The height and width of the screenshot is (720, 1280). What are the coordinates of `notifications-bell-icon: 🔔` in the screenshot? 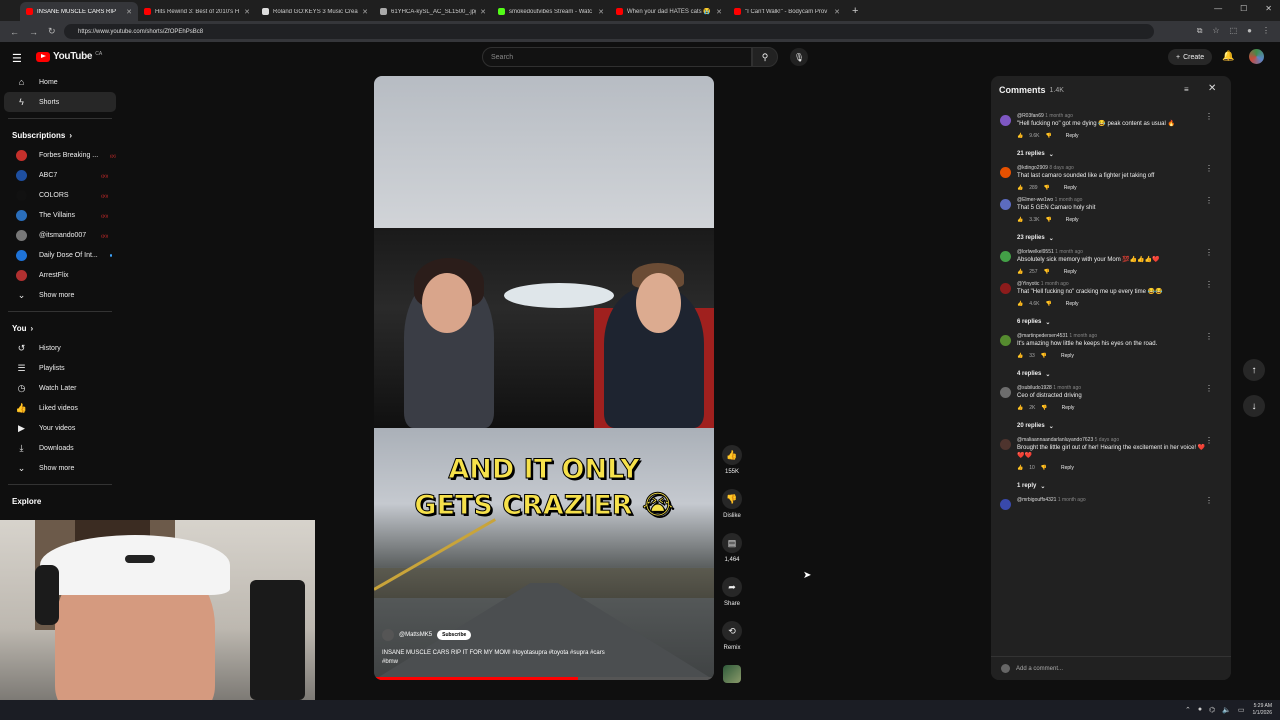 It's located at (1228, 56).